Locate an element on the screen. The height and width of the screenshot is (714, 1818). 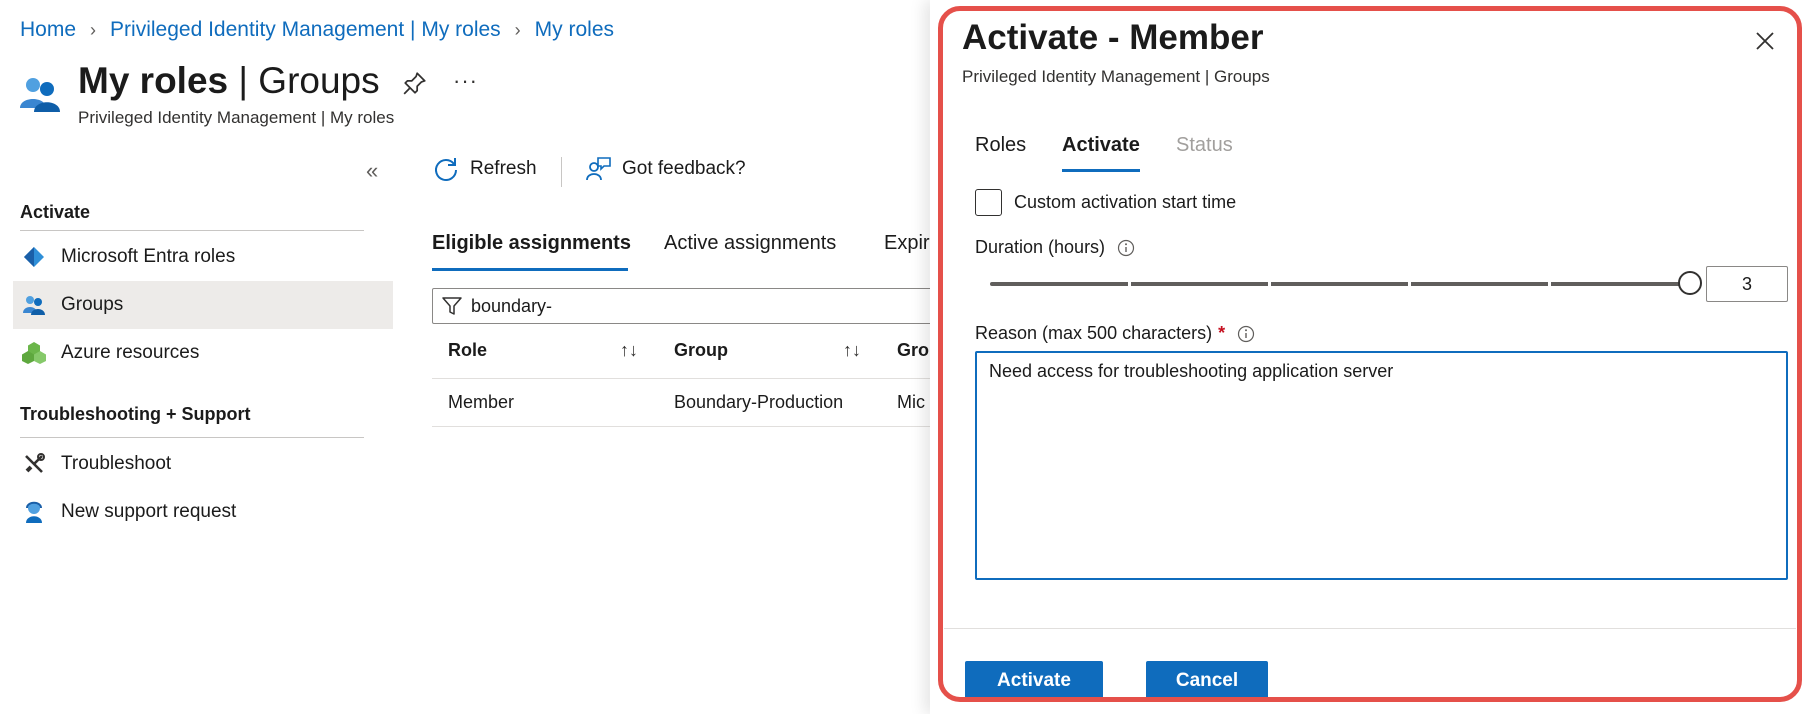
table-cell-role: Member is located at coordinates (481, 402).